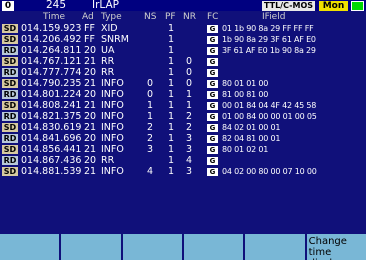 This screenshot has width=366, height=260. Describe the element at coordinates (183, 138) in the screenshot. I see `frame-row: RD 014.841.696 20 INFO 2 1 3 G 82 04 81 00 01` at that location.